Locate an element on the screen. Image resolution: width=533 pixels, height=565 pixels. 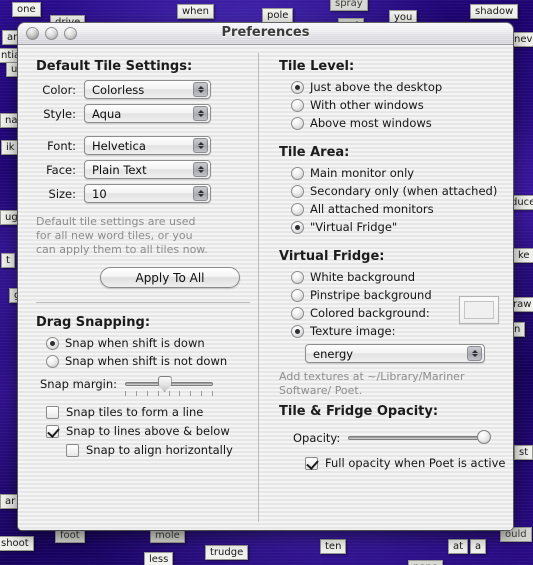
tile-level-title: Tile Level: is located at coordinates (317, 66).